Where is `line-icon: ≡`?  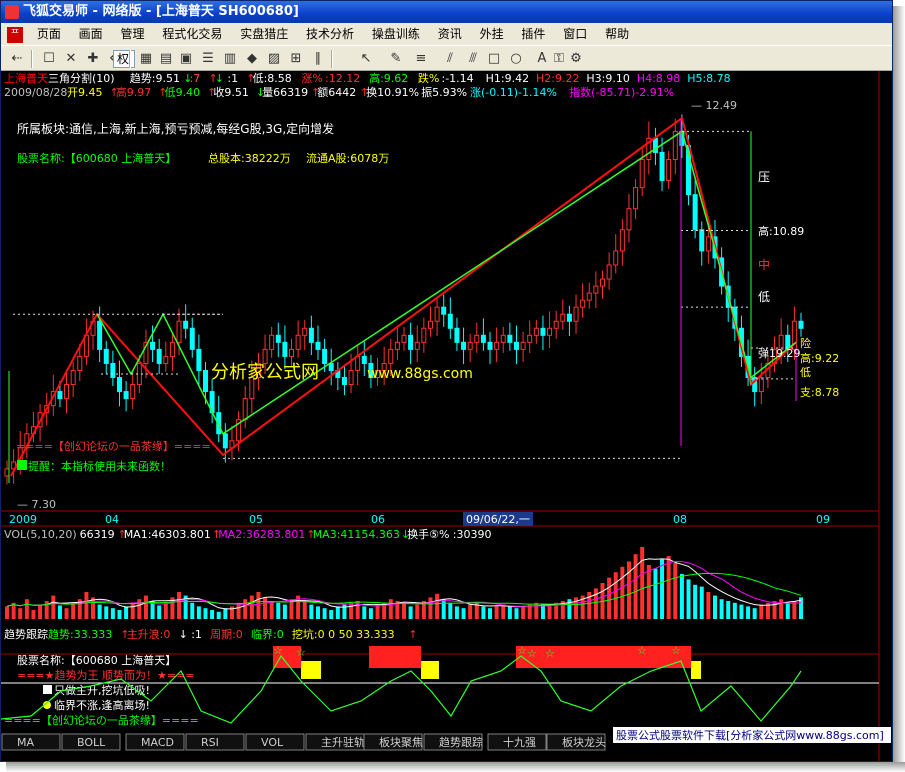
line-icon: ≡ is located at coordinates (421, 59).